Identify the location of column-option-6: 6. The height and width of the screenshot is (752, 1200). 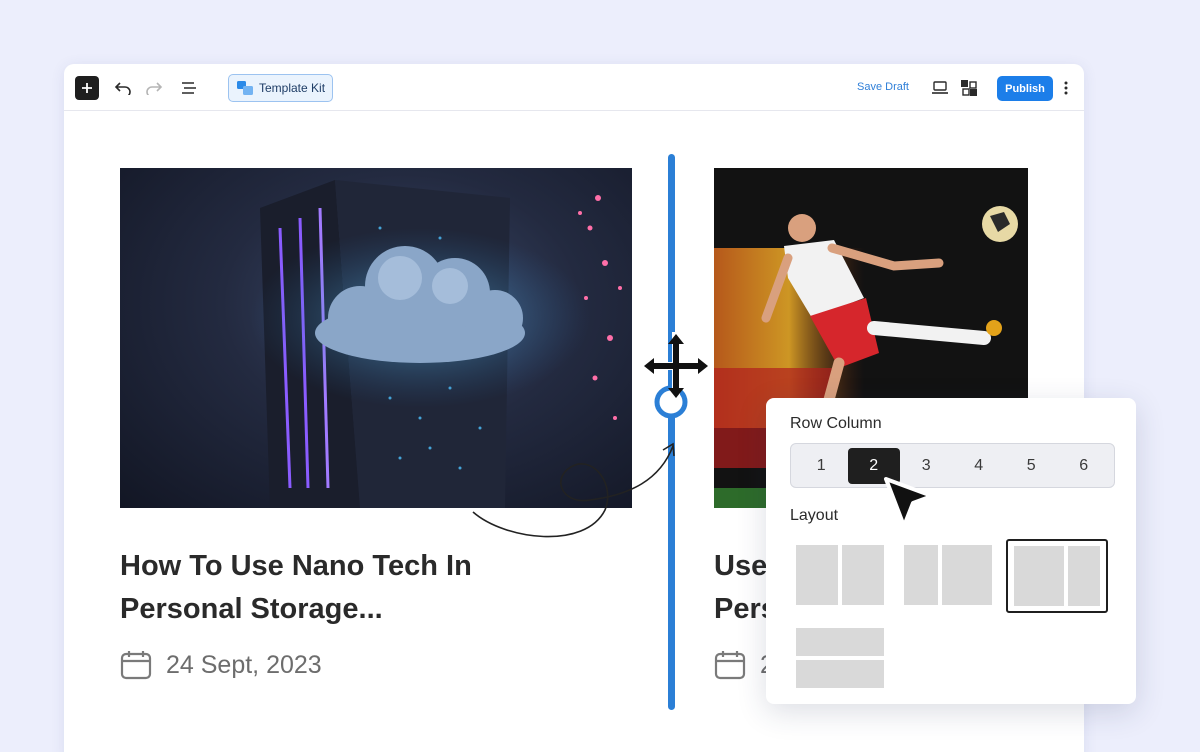
(1084, 466).